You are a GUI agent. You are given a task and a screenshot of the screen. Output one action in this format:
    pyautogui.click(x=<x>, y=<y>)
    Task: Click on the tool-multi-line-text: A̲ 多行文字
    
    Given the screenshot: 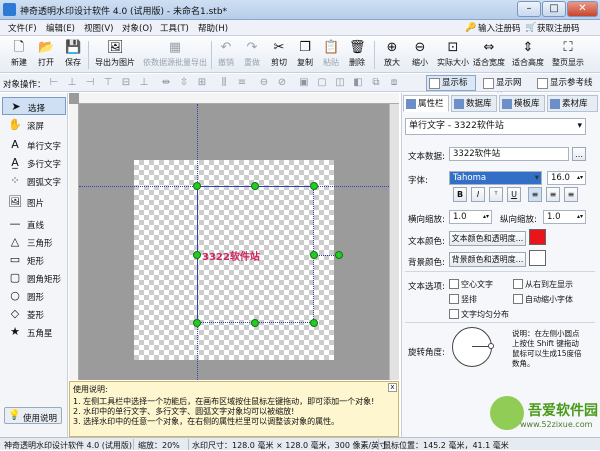 What is the action you would take?
    pyautogui.click(x=34, y=163)
    